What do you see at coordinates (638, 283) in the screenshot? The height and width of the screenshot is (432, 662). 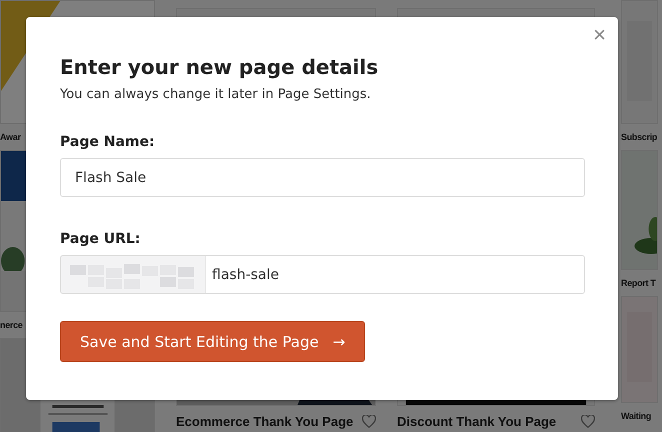 I see `template-title: Report T` at bounding box center [638, 283].